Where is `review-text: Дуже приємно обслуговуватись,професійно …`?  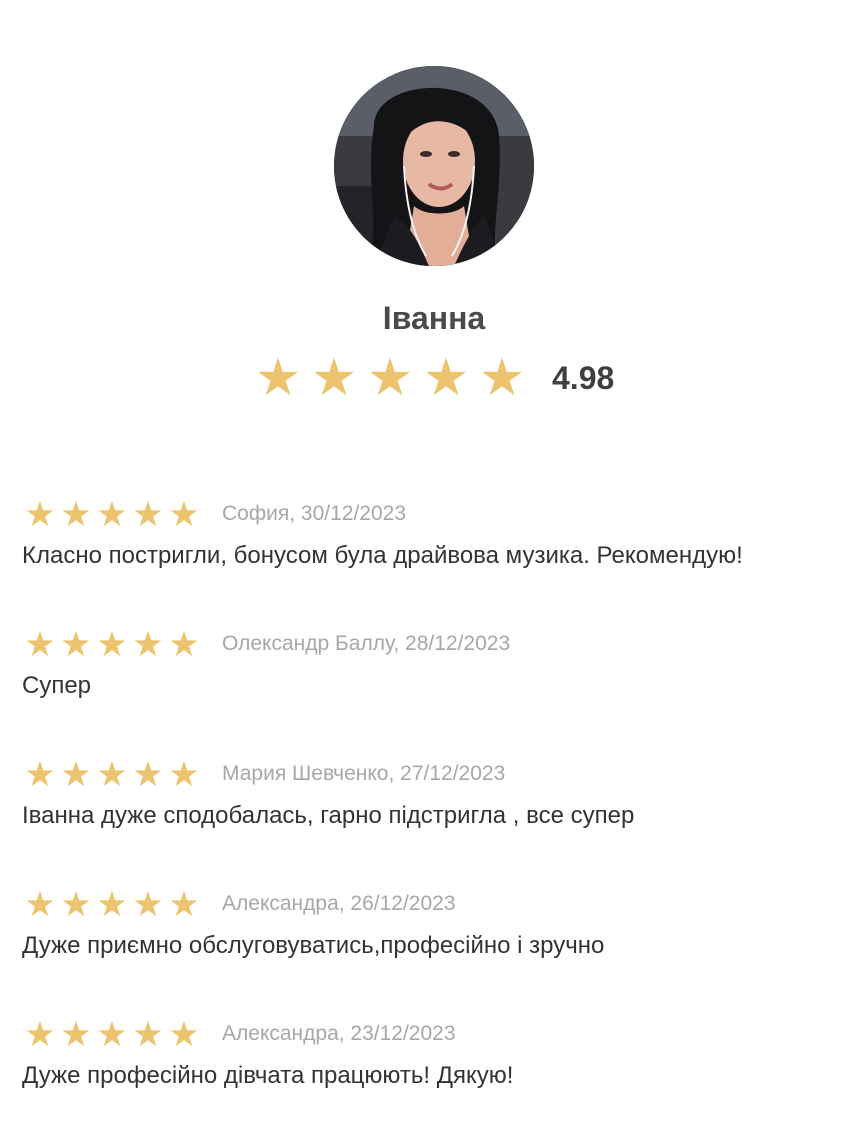
review-text: Дуже приємно обслуговуватись,професійно … is located at coordinates (313, 945).